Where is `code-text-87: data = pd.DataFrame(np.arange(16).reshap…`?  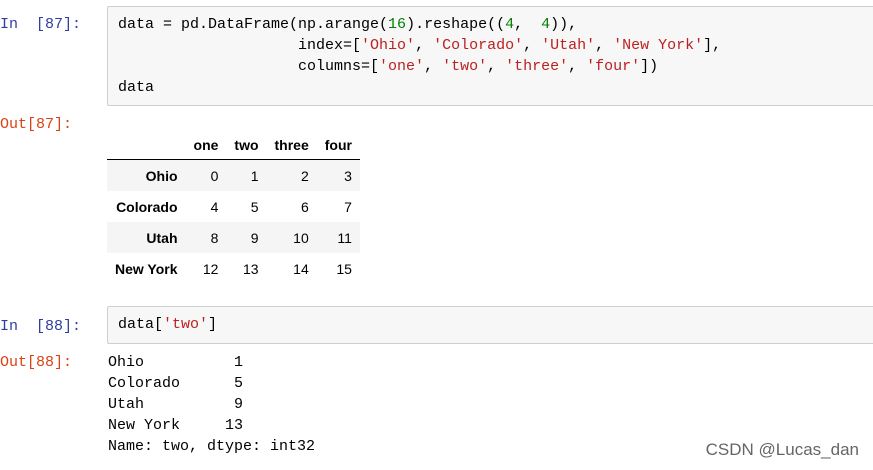 code-text-87: data = pd.DataFrame(np.arange(16).reshap… is located at coordinates (419, 56).